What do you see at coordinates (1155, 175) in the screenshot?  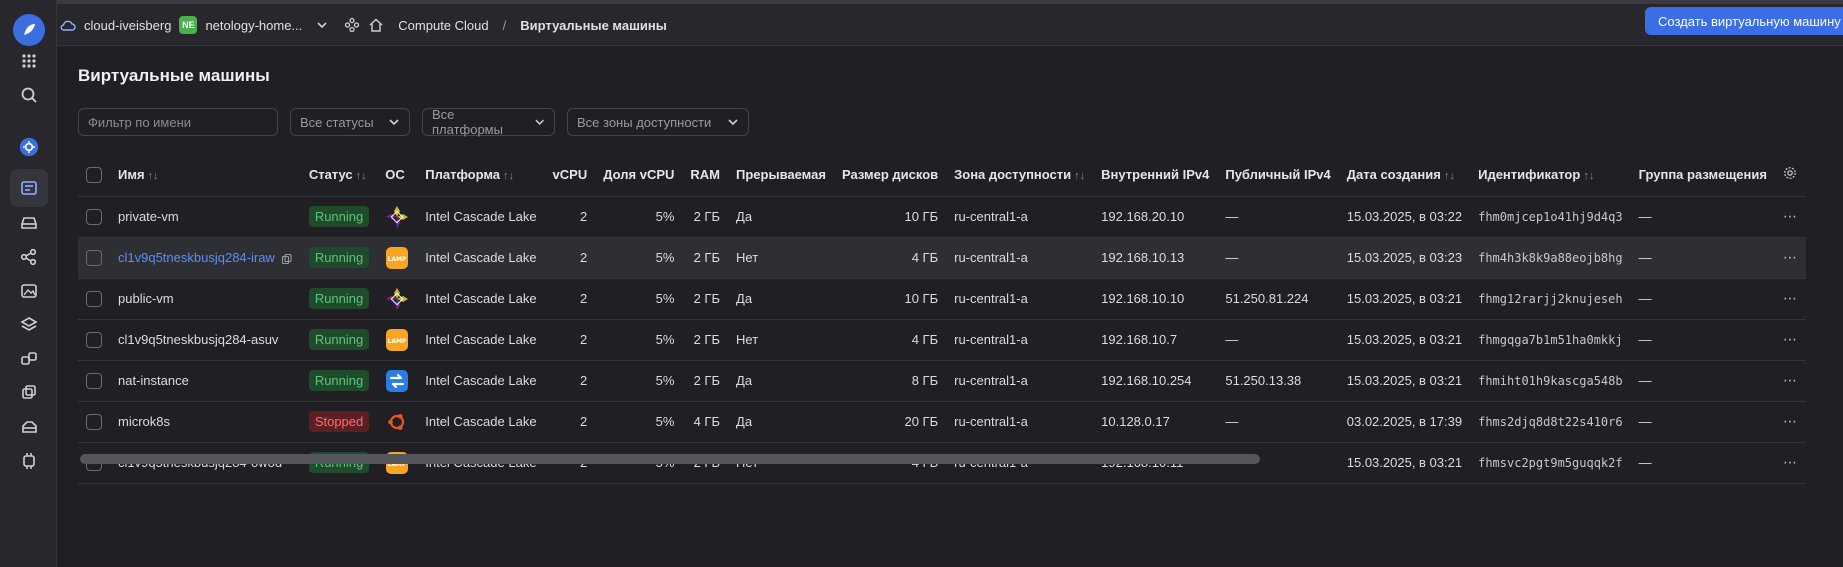 I see `col-internal-ip: Внутренний IPv4` at bounding box center [1155, 175].